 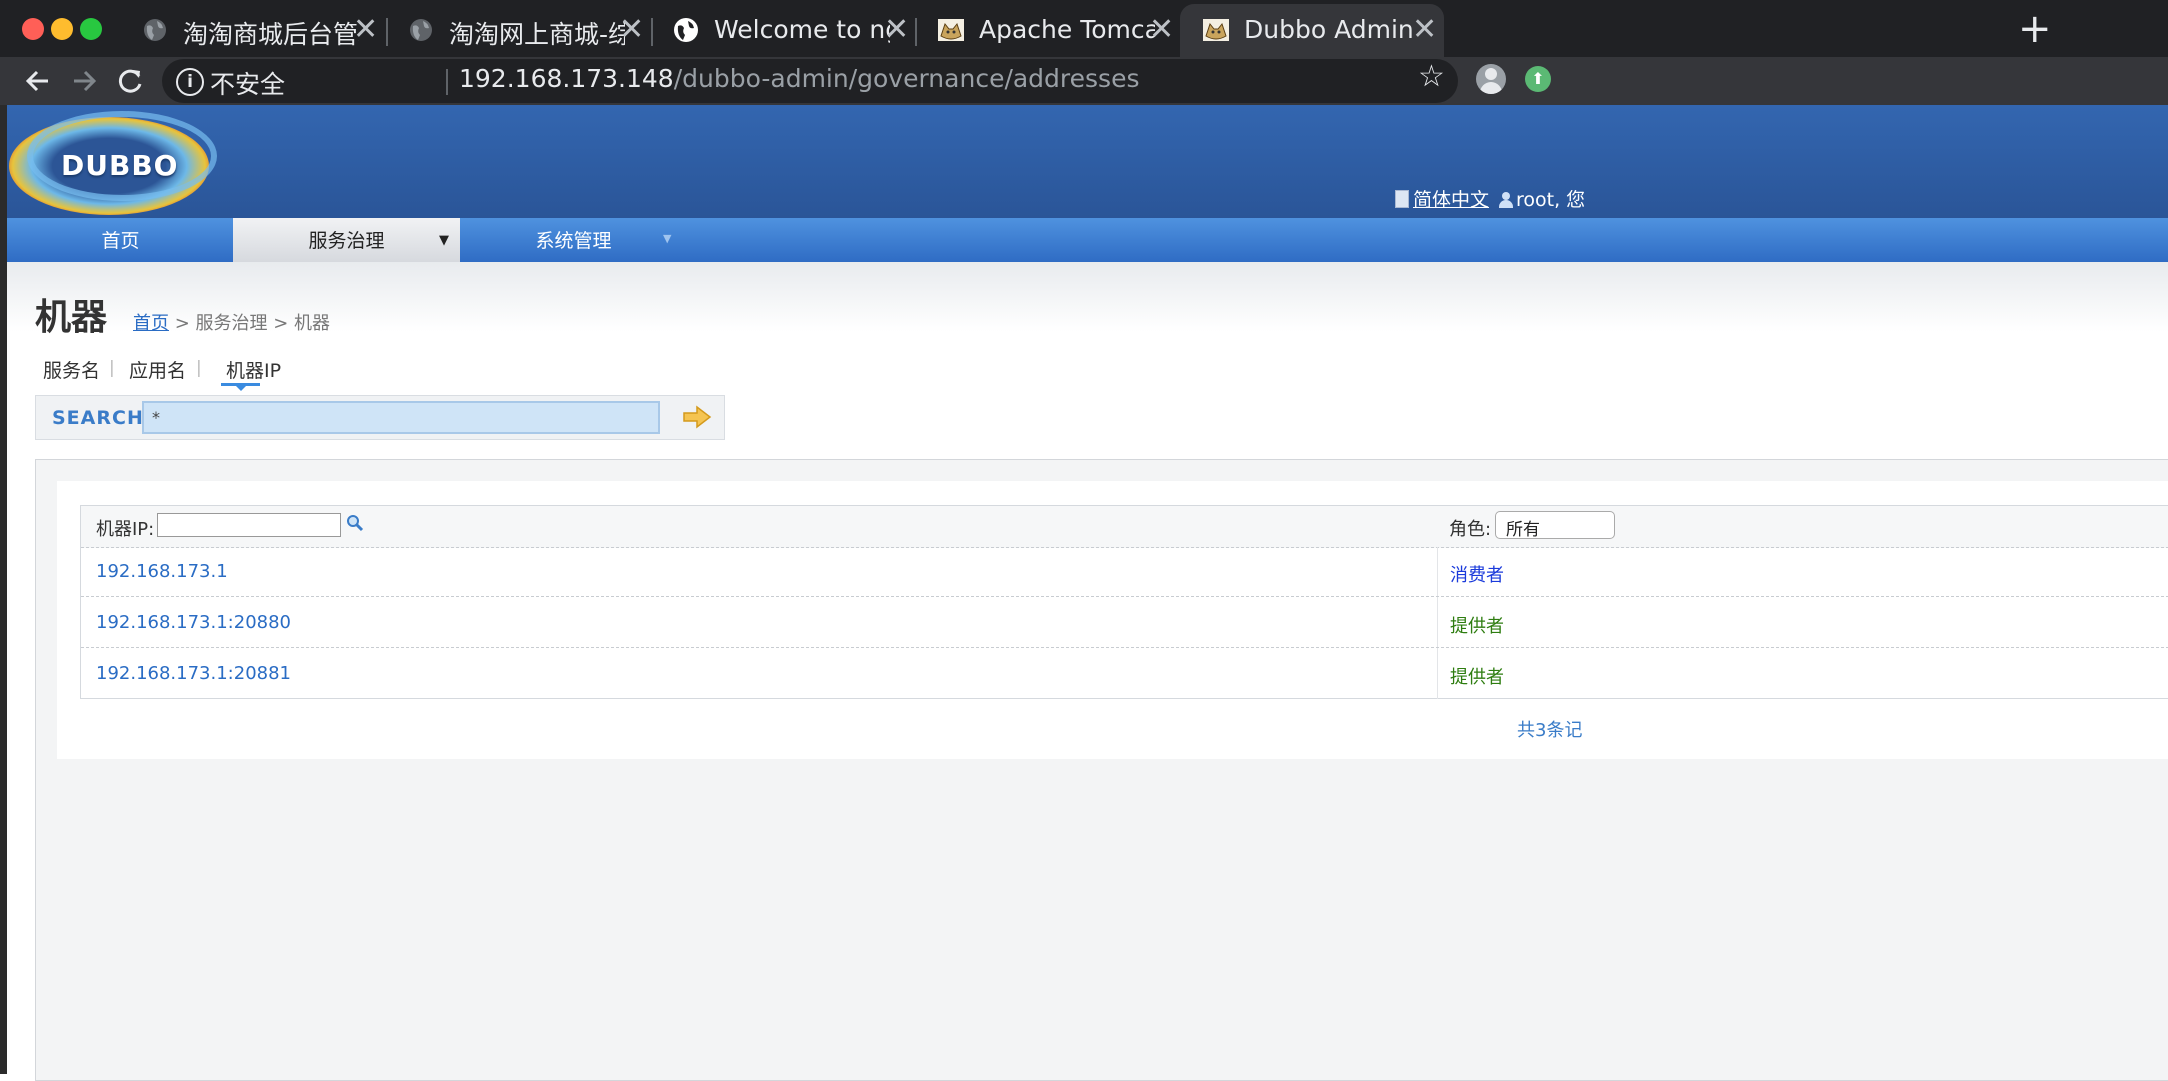 What do you see at coordinates (697, 417) in the screenshot?
I see `arrow-right-icon` at bounding box center [697, 417].